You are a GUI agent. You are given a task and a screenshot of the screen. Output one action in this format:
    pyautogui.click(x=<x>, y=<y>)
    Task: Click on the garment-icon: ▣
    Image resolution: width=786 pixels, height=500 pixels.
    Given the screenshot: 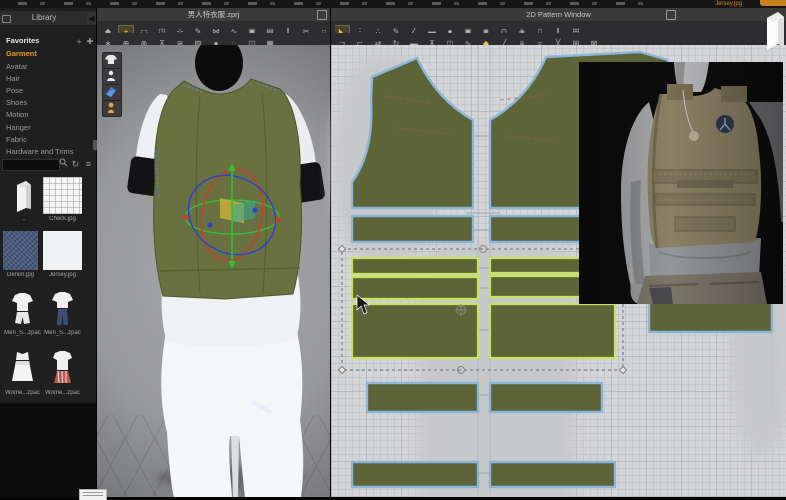 What is the action you would take?
    pyautogui.click(x=252, y=29)
    